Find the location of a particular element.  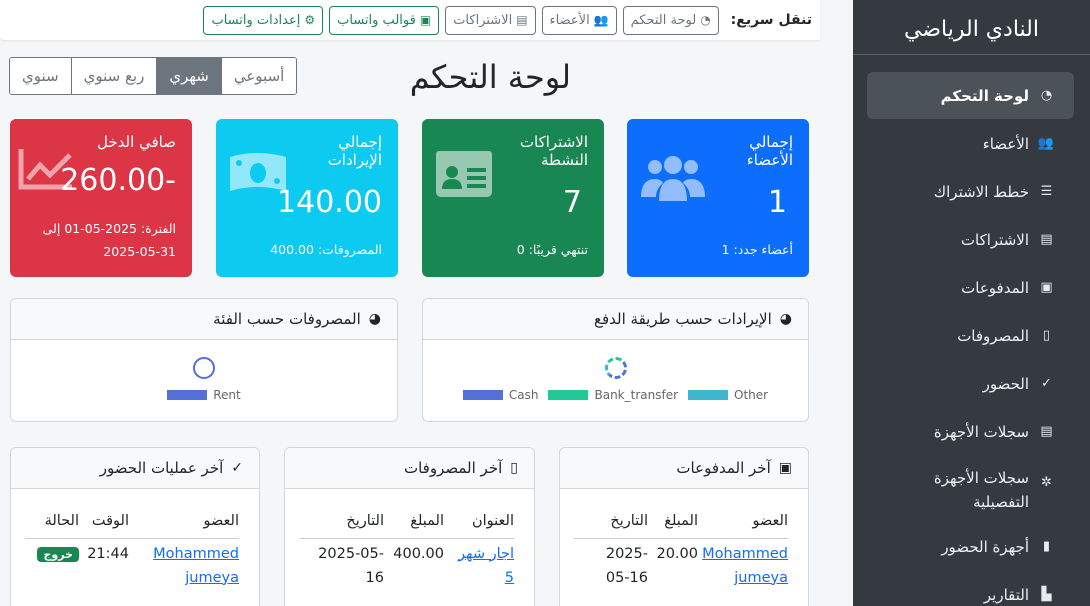

sidebar-item-expenses: ▯ المصروفات is located at coordinates (970, 335).